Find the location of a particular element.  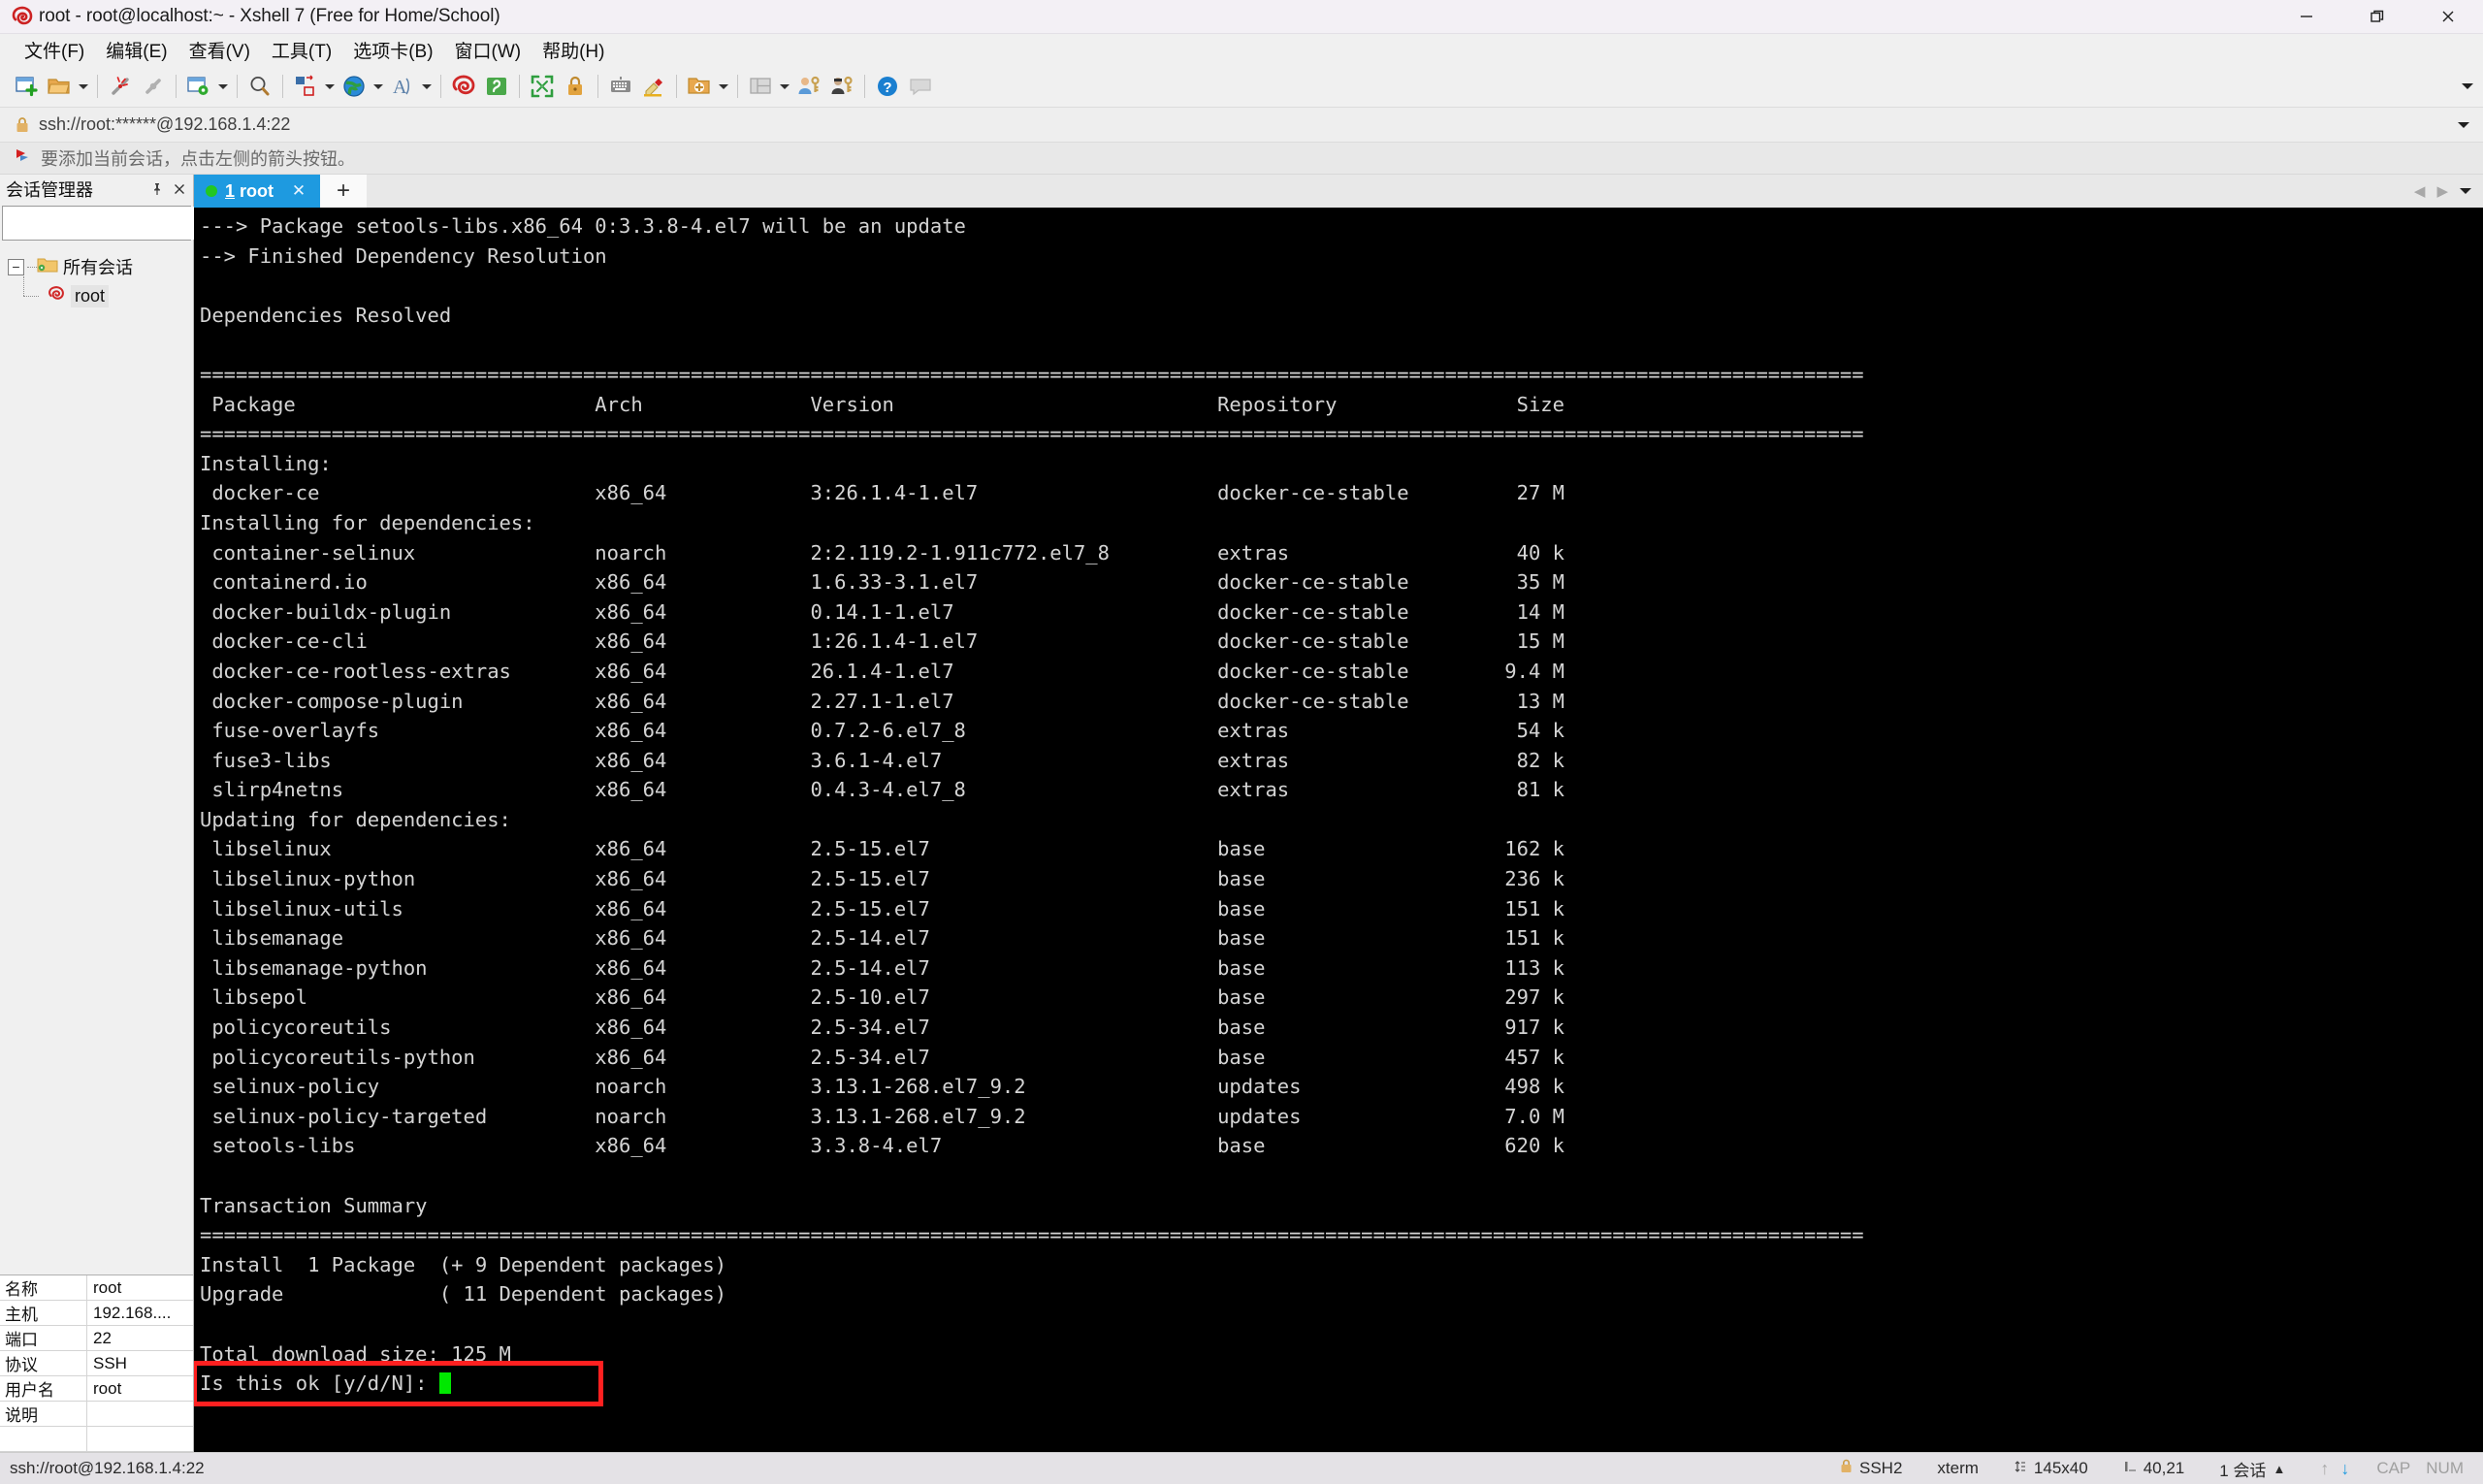

status-sessions: 1 会话 ▲ is located at coordinates (2252, 1469).